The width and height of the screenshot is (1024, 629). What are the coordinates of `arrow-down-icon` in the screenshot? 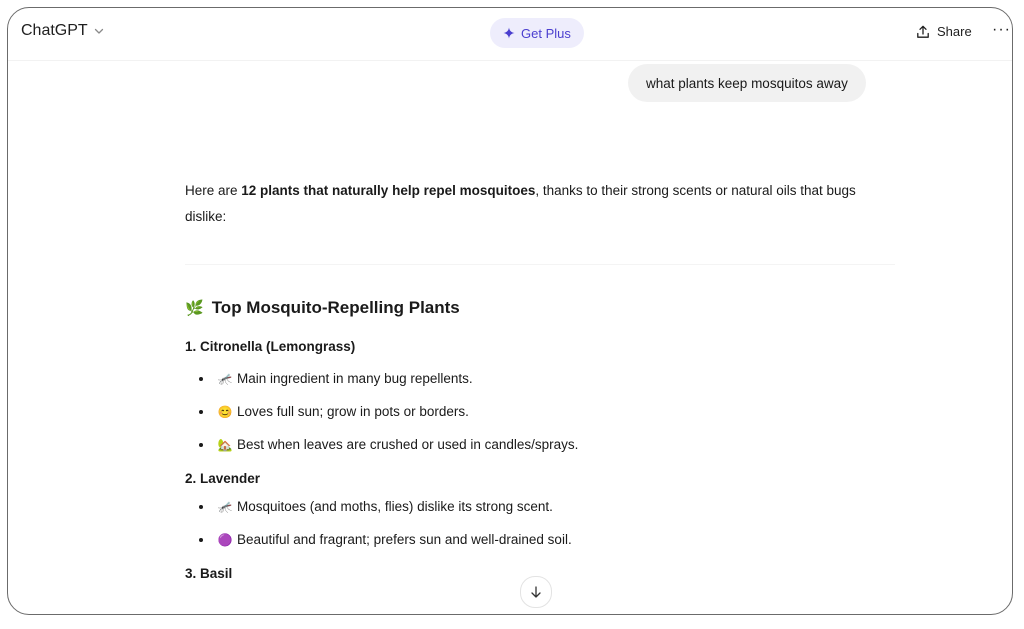 It's located at (536, 592).